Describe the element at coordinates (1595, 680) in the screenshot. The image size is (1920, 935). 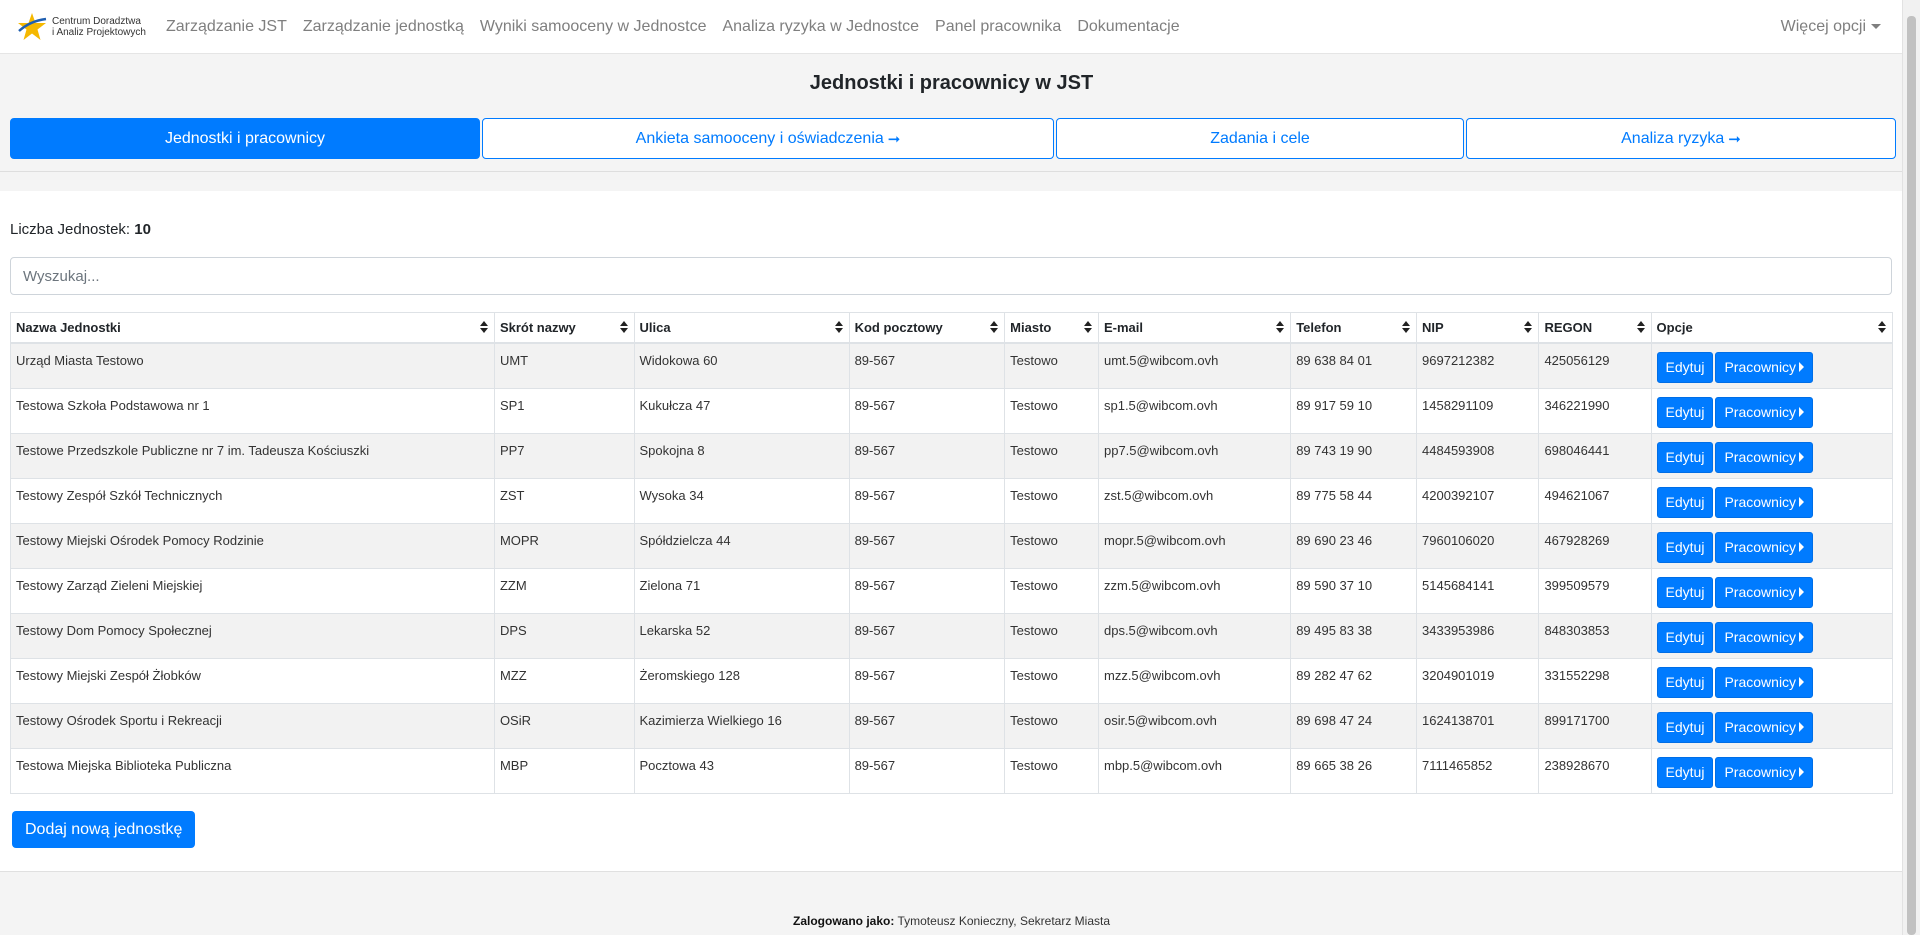
I see `cell-regon: 331552298` at that location.